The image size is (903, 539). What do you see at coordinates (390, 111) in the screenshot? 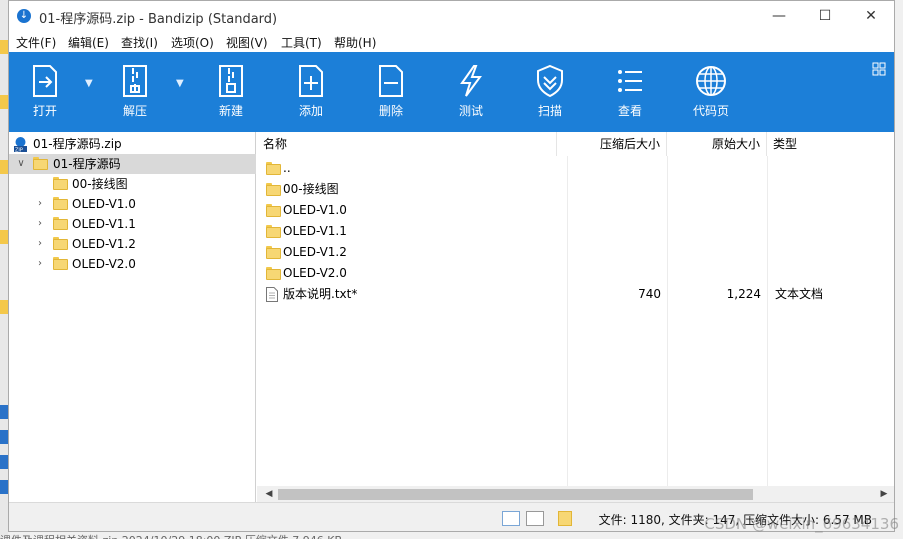
I see `toolbar-delete-label: 删除` at bounding box center [390, 111].